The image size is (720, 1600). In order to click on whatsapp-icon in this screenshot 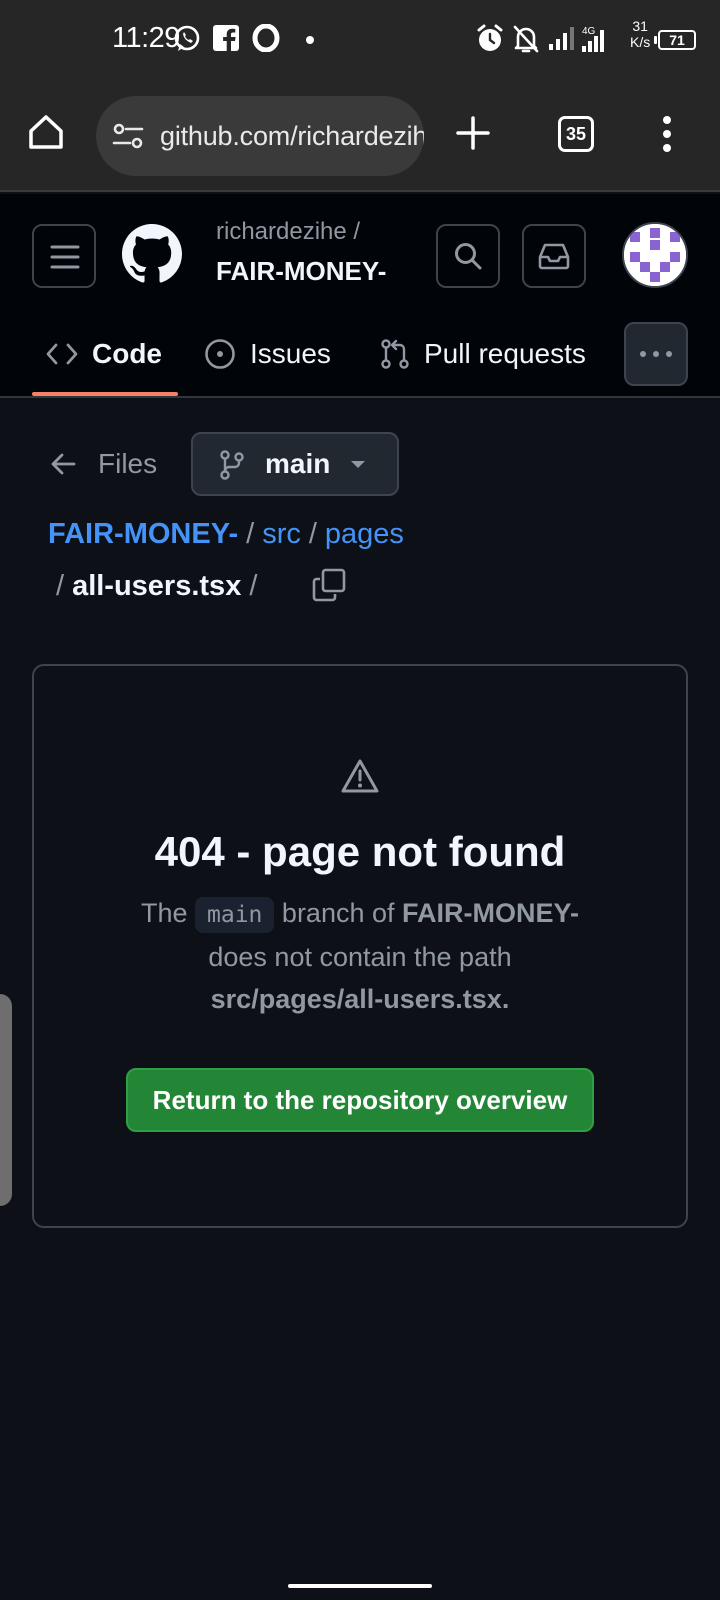, I will do `click(187, 38)`.